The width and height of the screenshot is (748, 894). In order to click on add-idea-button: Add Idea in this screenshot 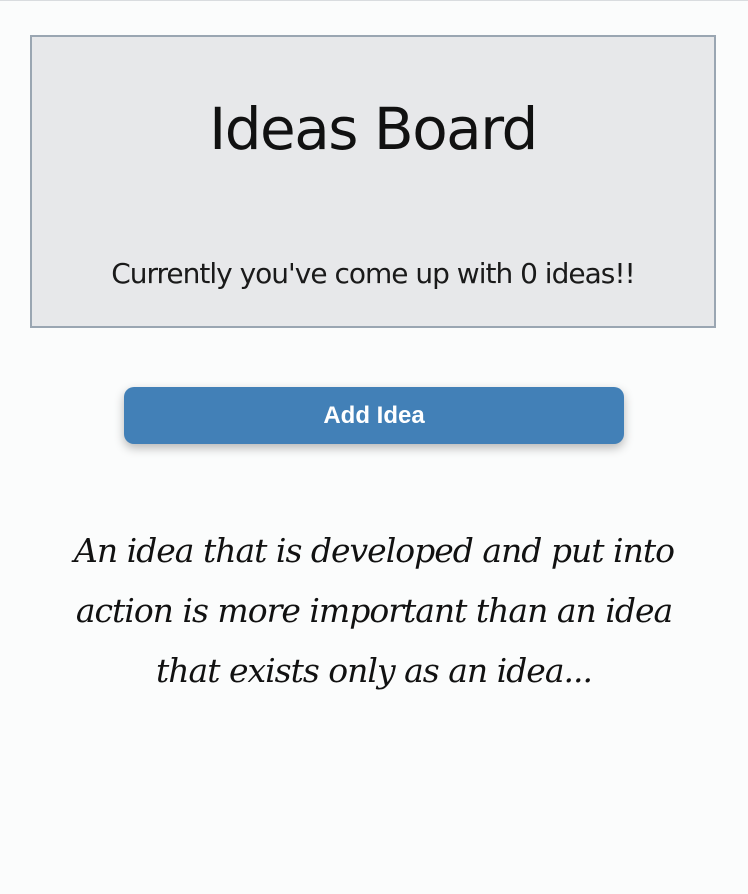, I will do `click(374, 415)`.